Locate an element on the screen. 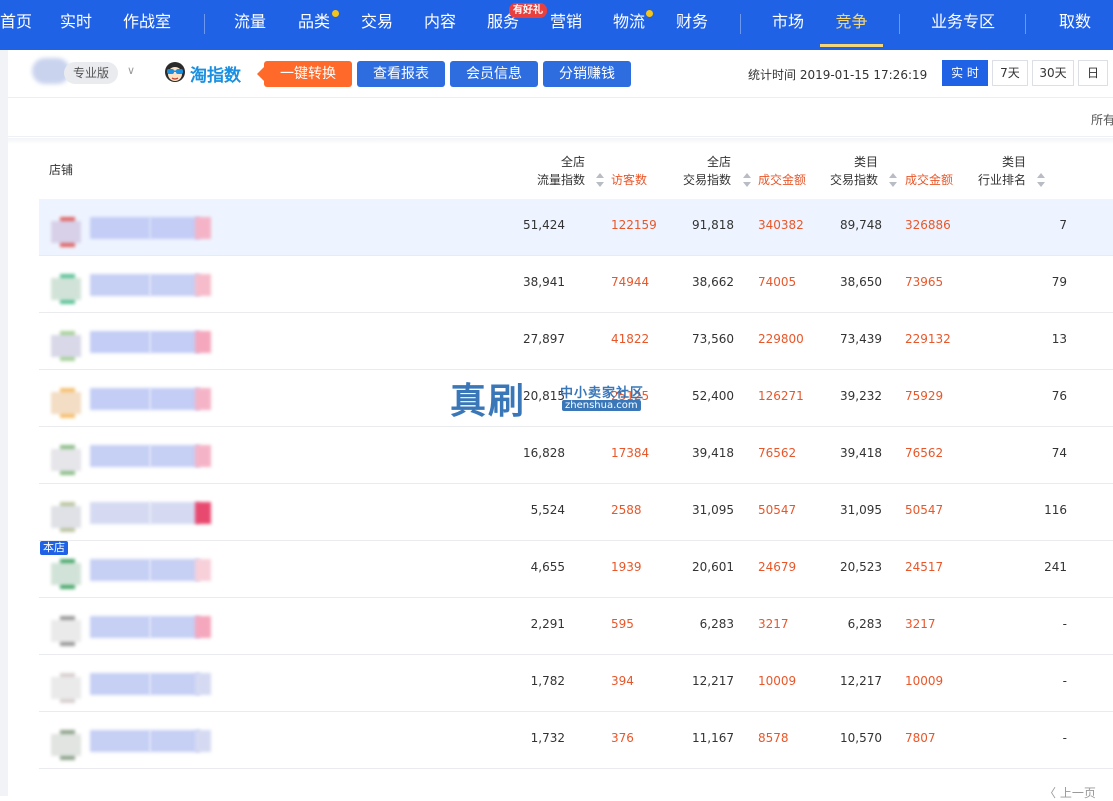  distribute-earn-button: 分销赚钱 is located at coordinates (587, 74).